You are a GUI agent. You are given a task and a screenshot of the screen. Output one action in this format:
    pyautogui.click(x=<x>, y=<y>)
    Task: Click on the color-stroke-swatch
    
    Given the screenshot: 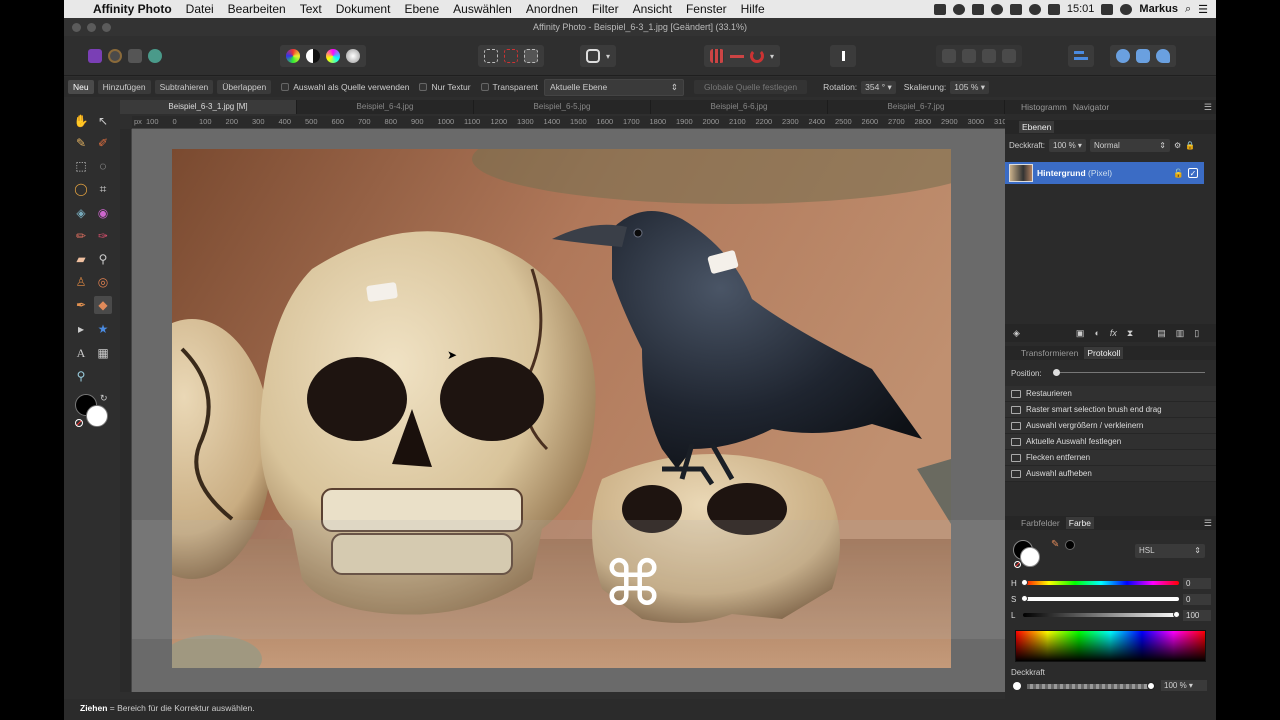 What is the action you would take?
    pyautogui.click(x=1030, y=557)
    